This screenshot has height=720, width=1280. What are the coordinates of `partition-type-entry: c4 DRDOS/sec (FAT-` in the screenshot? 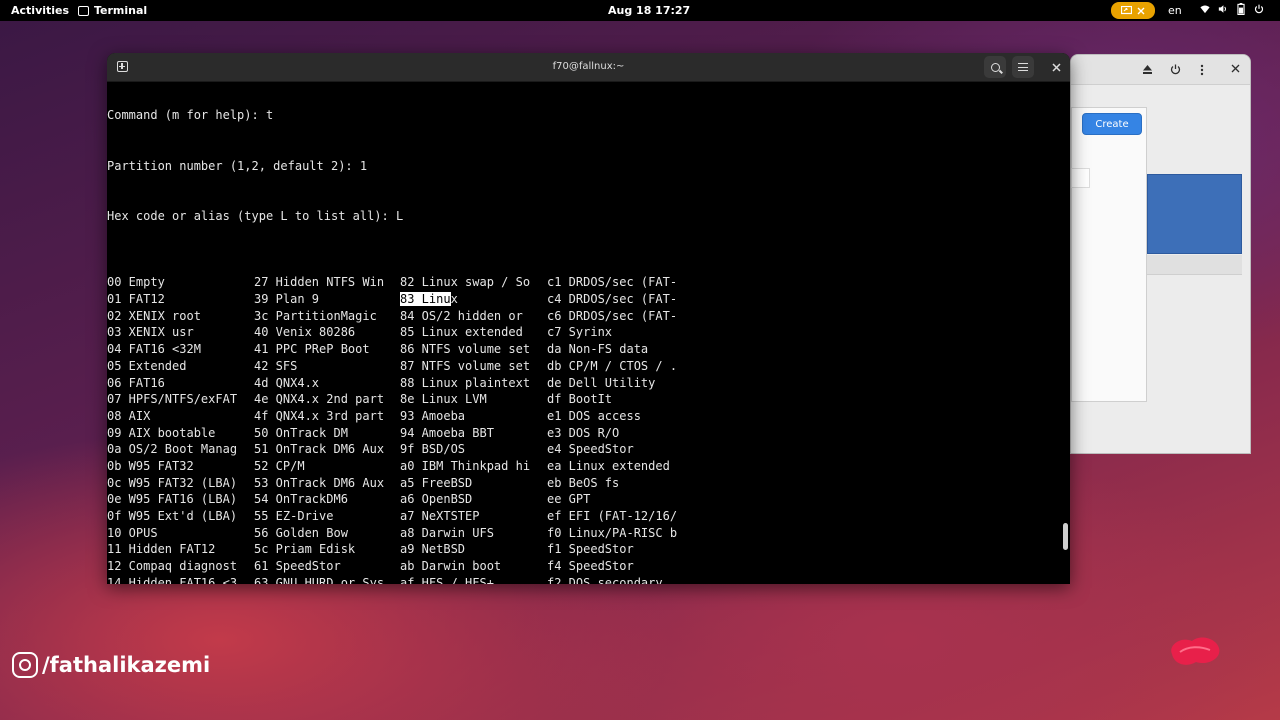 It's located at (612, 299).